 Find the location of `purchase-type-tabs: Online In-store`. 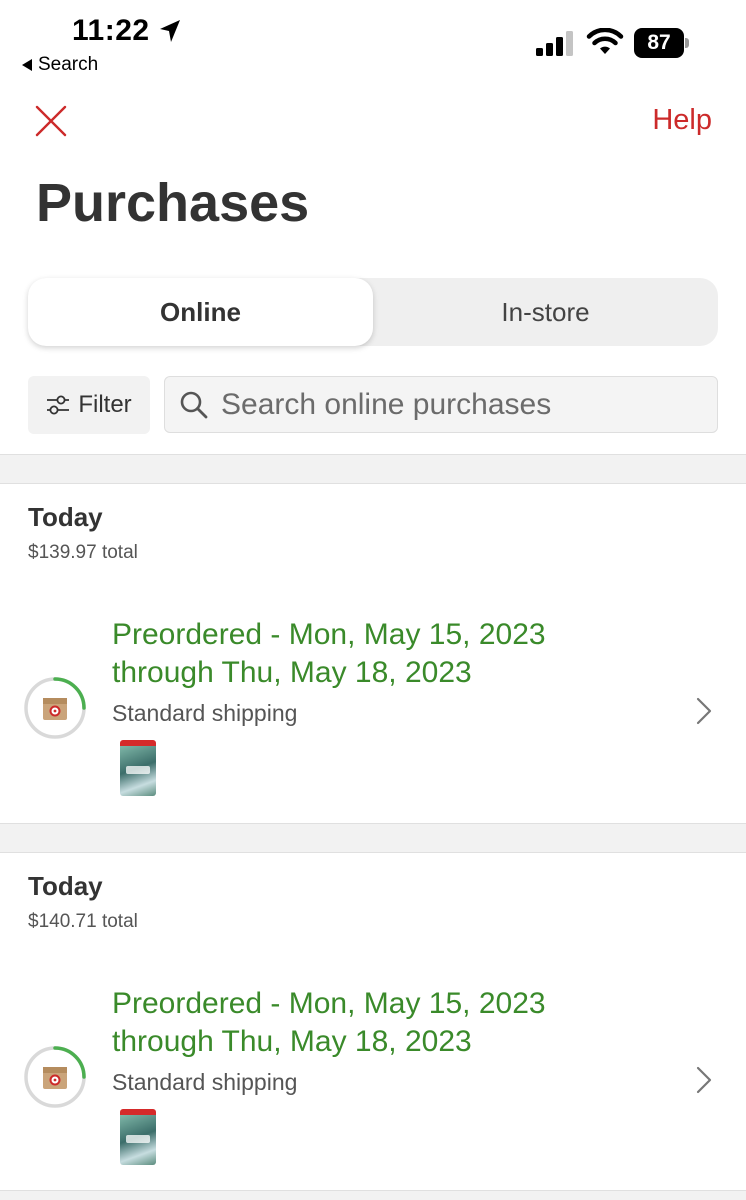

purchase-type-tabs: Online In-store is located at coordinates (373, 312).